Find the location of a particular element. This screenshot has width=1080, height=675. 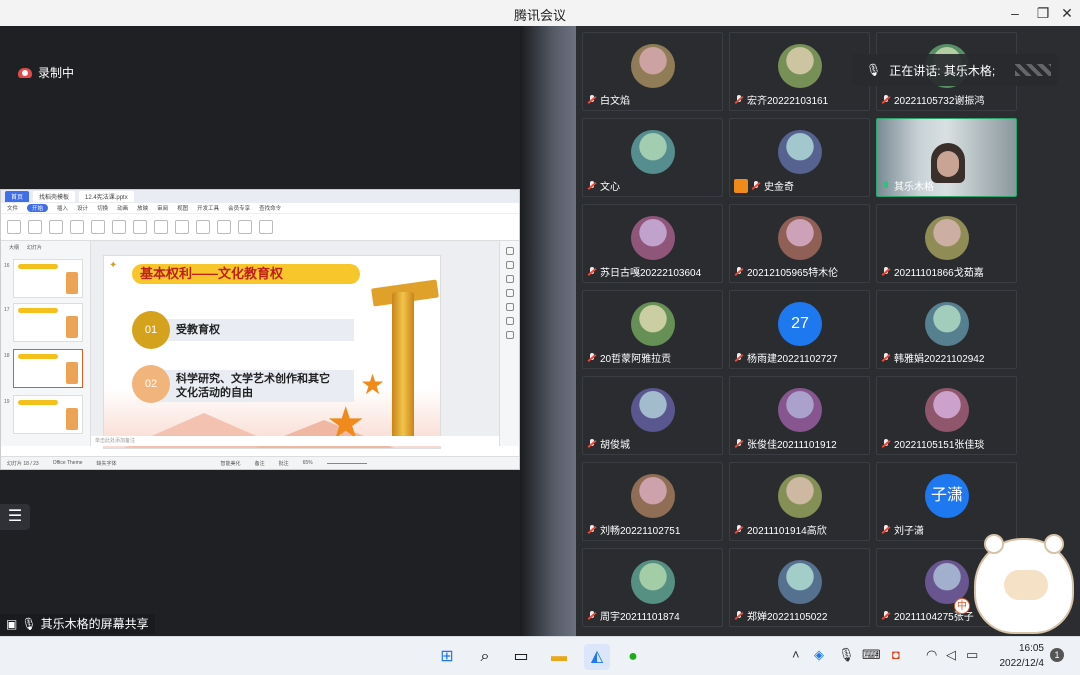

app-tray-icon: ◘ is located at coordinates (896, 654).